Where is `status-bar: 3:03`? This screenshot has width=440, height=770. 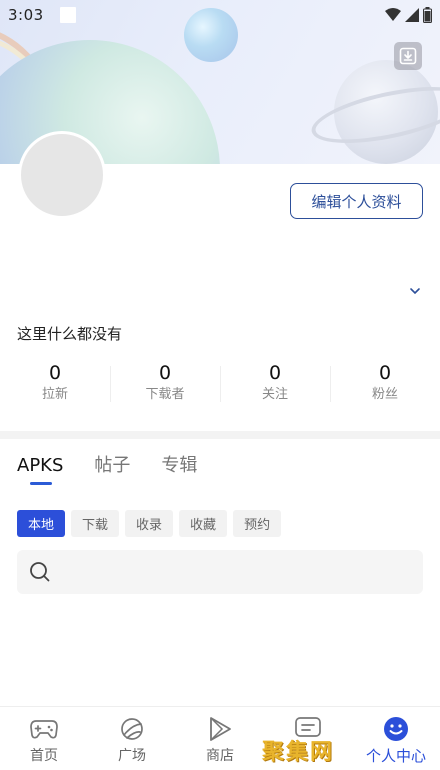
status-bar: 3:03 is located at coordinates (220, 15).